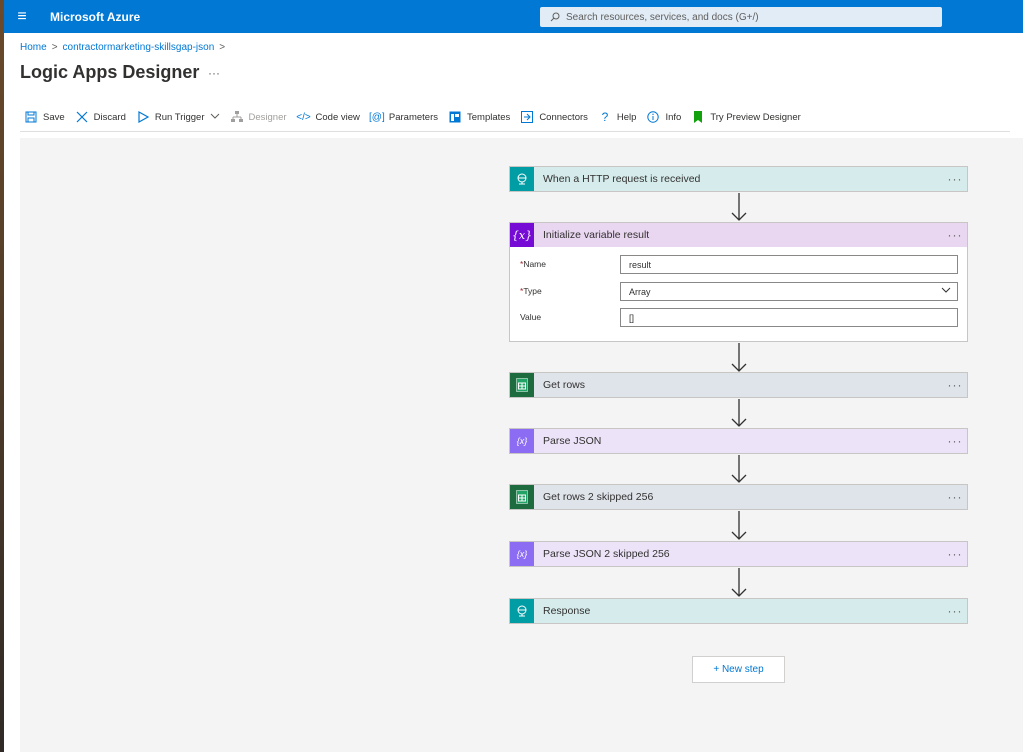 Image resolution: width=1023 pixels, height=752 pixels. Describe the element at coordinates (22, 17) in the screenshot. I see `menu-icon: ≡` at that location.